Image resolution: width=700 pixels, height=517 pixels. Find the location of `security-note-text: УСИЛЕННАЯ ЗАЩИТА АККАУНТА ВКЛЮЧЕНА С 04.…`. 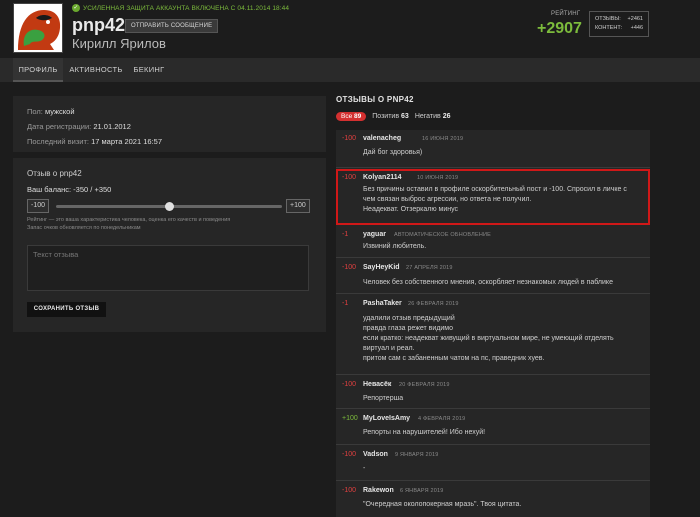

security-note-text: УСИЛЕННАЯ ЗАЩИТА АККАУНТА ВКЛЮЧЕНА С 04.… is located at coordinates (186, 8).